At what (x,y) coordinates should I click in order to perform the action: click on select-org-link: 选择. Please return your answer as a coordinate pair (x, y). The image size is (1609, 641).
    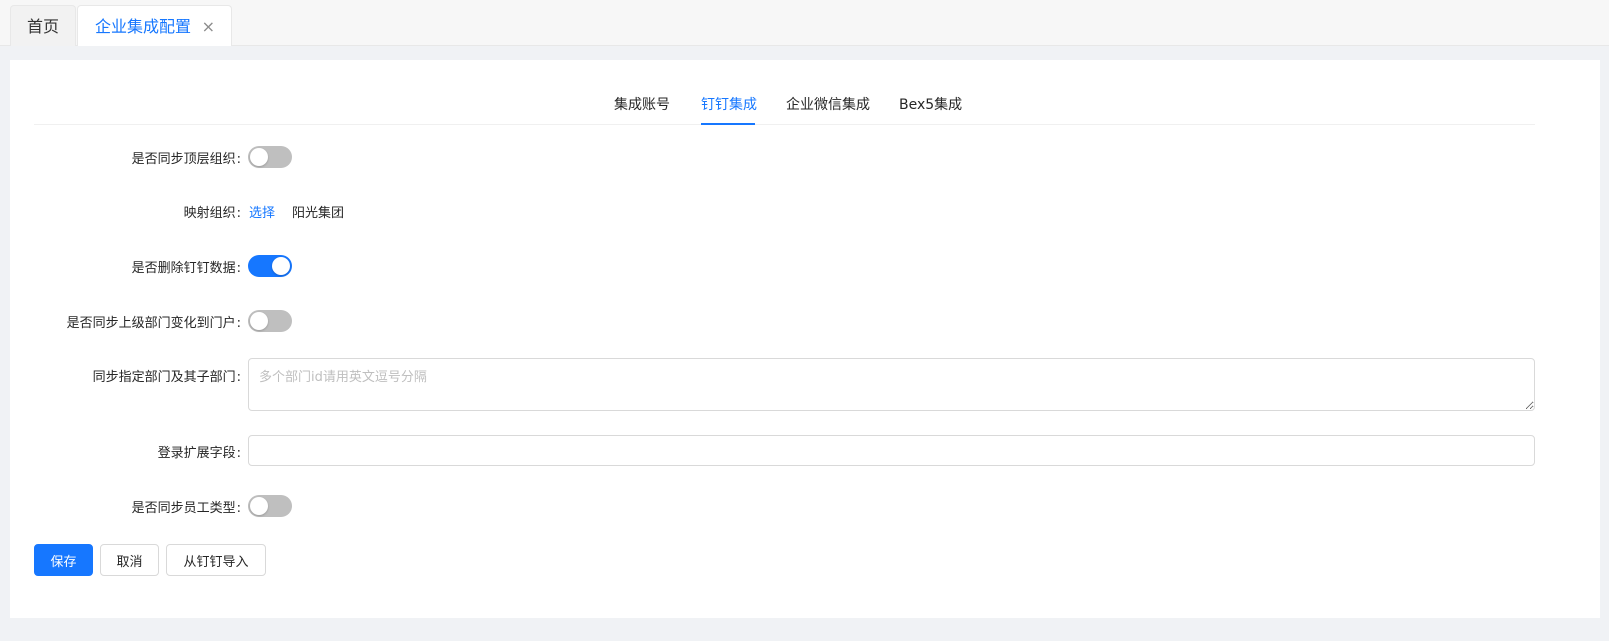
    Looking at the image, I should click on (262, 211).